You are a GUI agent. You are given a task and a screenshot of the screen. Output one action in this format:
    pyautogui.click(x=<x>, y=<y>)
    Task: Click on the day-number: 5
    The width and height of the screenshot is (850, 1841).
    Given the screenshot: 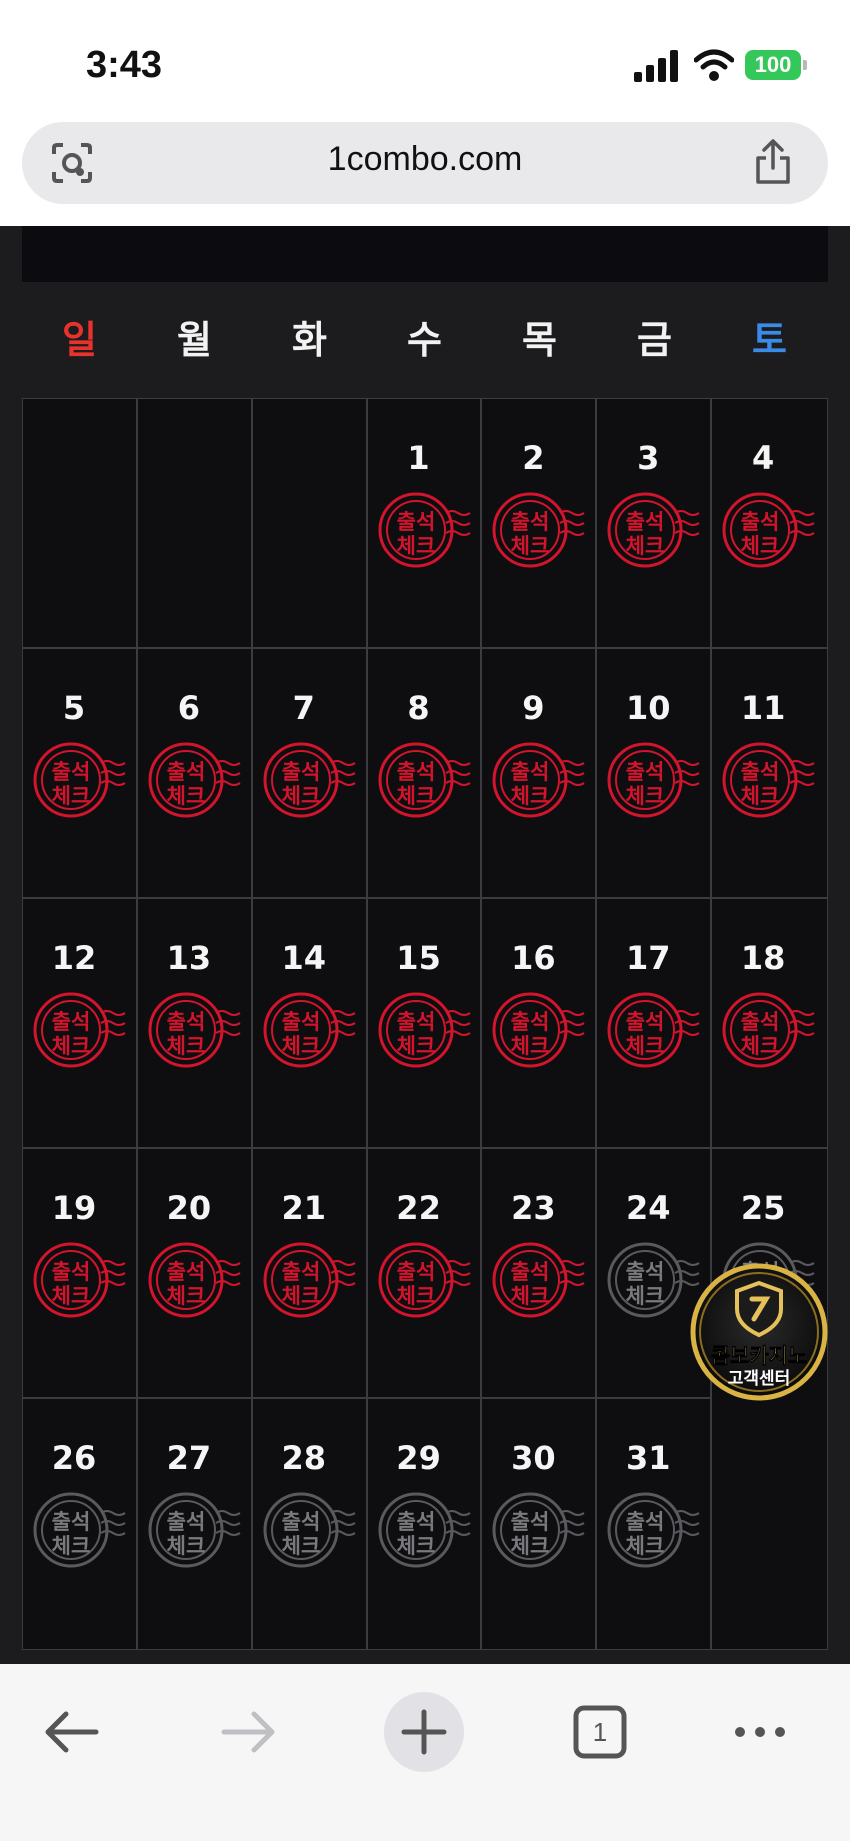 What is the action you would take?
    pyautogui.click(x=74, y=708)
    